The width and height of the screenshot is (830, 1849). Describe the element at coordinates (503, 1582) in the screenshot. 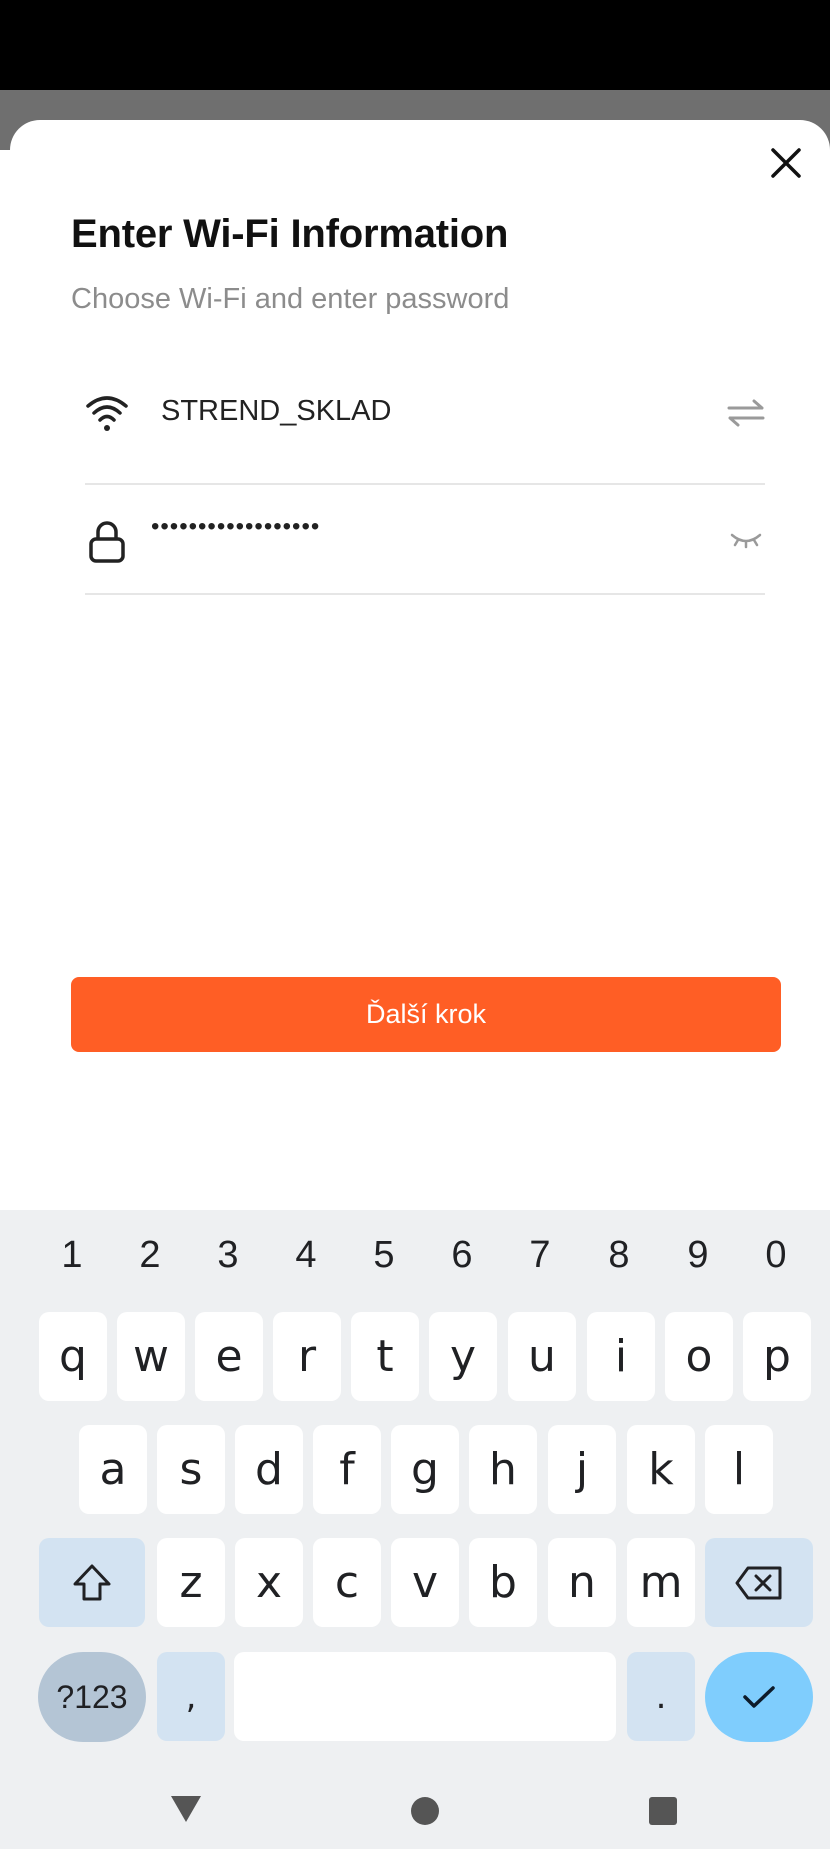

I see `key-b: b` at that location.